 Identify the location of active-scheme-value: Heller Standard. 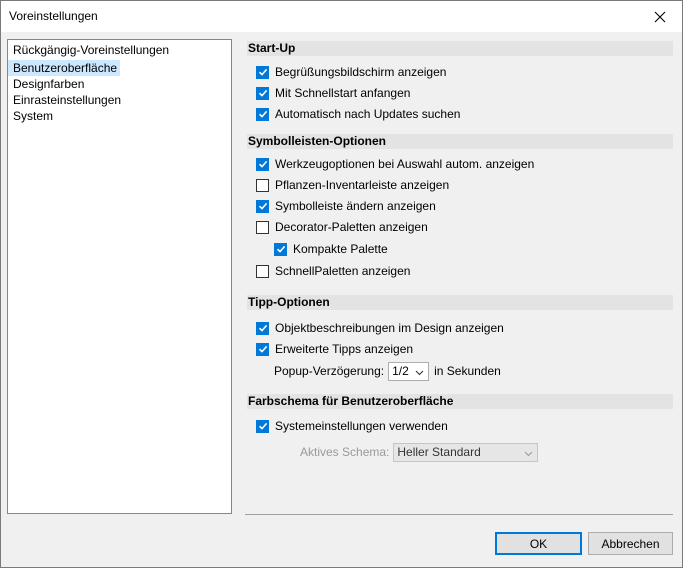
(439, 452).